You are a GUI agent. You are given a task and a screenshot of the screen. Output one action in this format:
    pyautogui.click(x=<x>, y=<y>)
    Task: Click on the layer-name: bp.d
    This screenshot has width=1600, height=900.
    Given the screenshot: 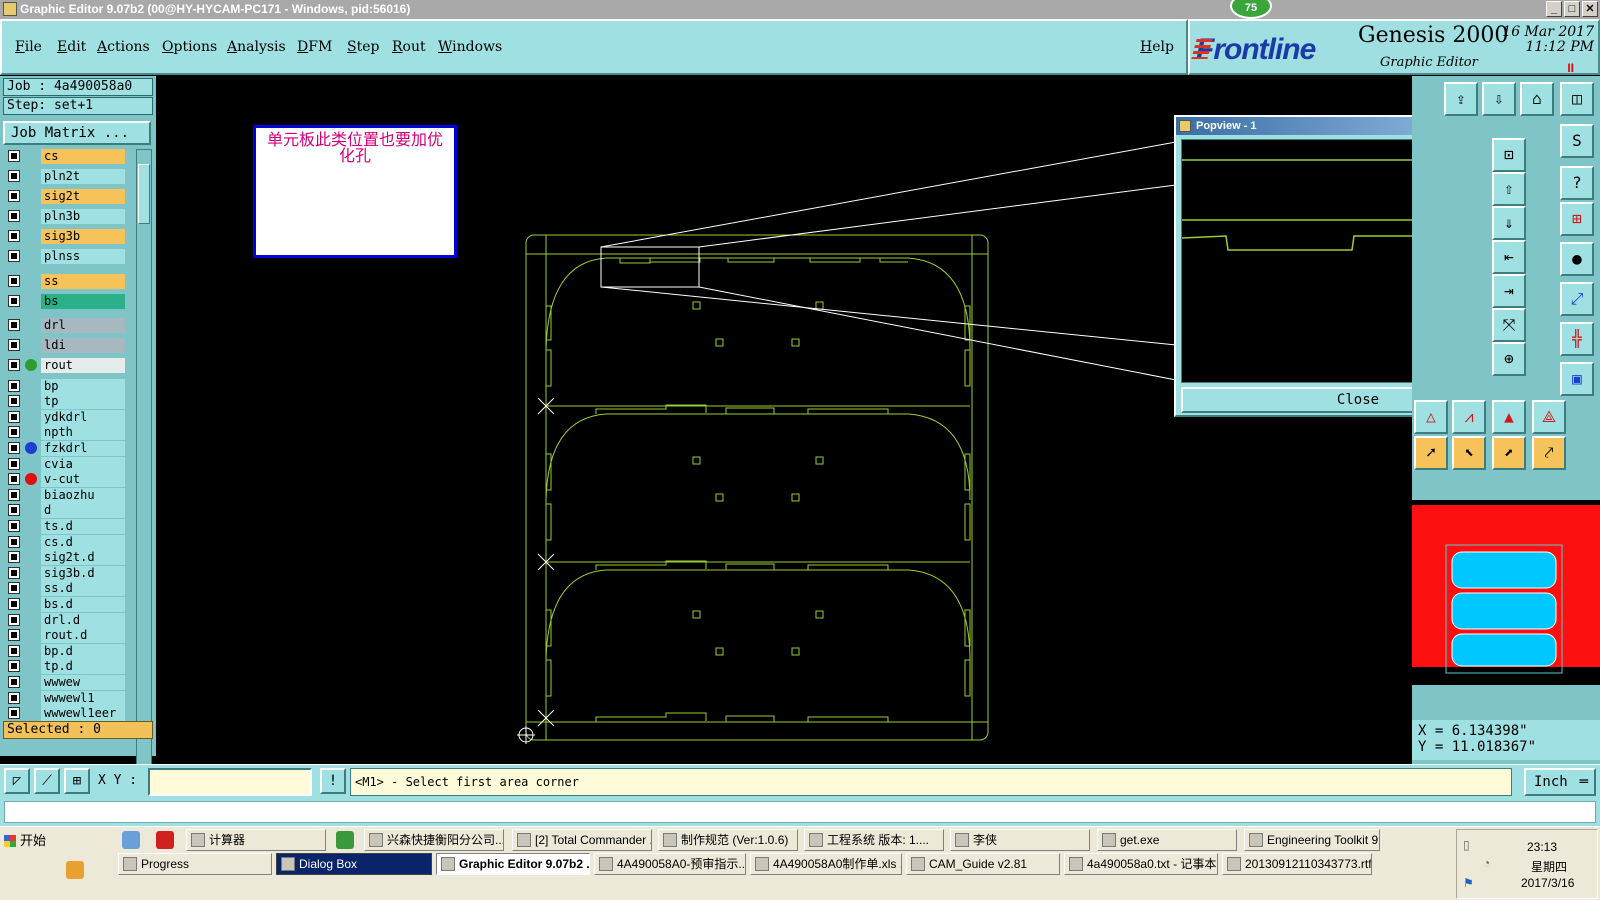 What is the action you would take?
    pyautogui.click(x=83, y=651)
    